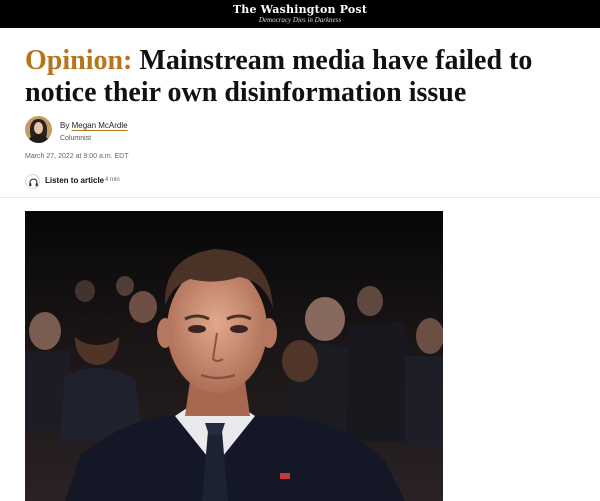  I want to click on masthead-tagline: Democracy Dies in Darkness, so click(300, 20).